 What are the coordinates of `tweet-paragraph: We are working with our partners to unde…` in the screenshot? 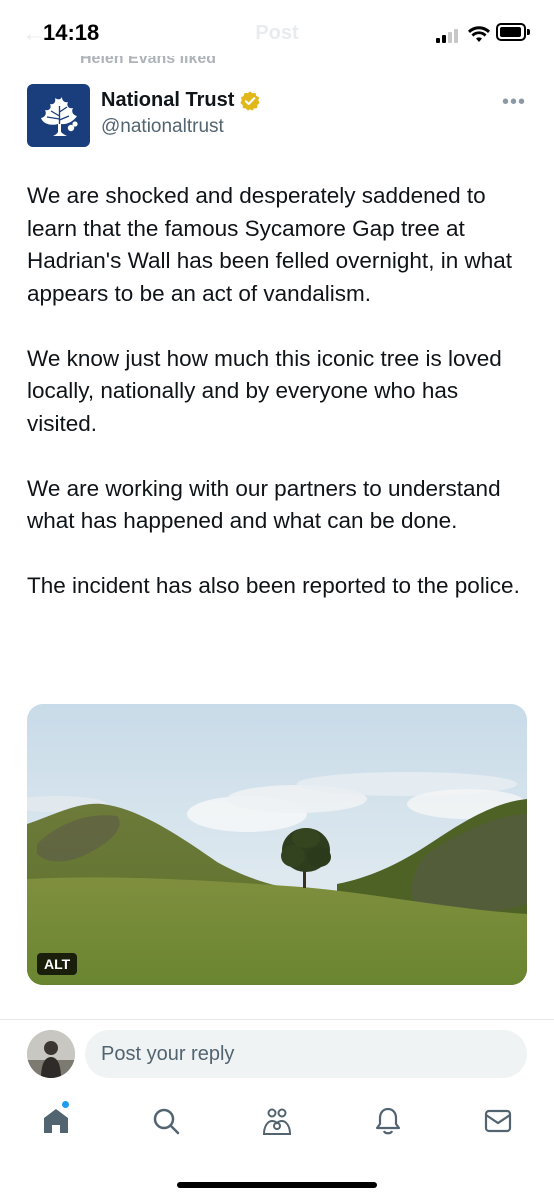 It's located at (264, 504).